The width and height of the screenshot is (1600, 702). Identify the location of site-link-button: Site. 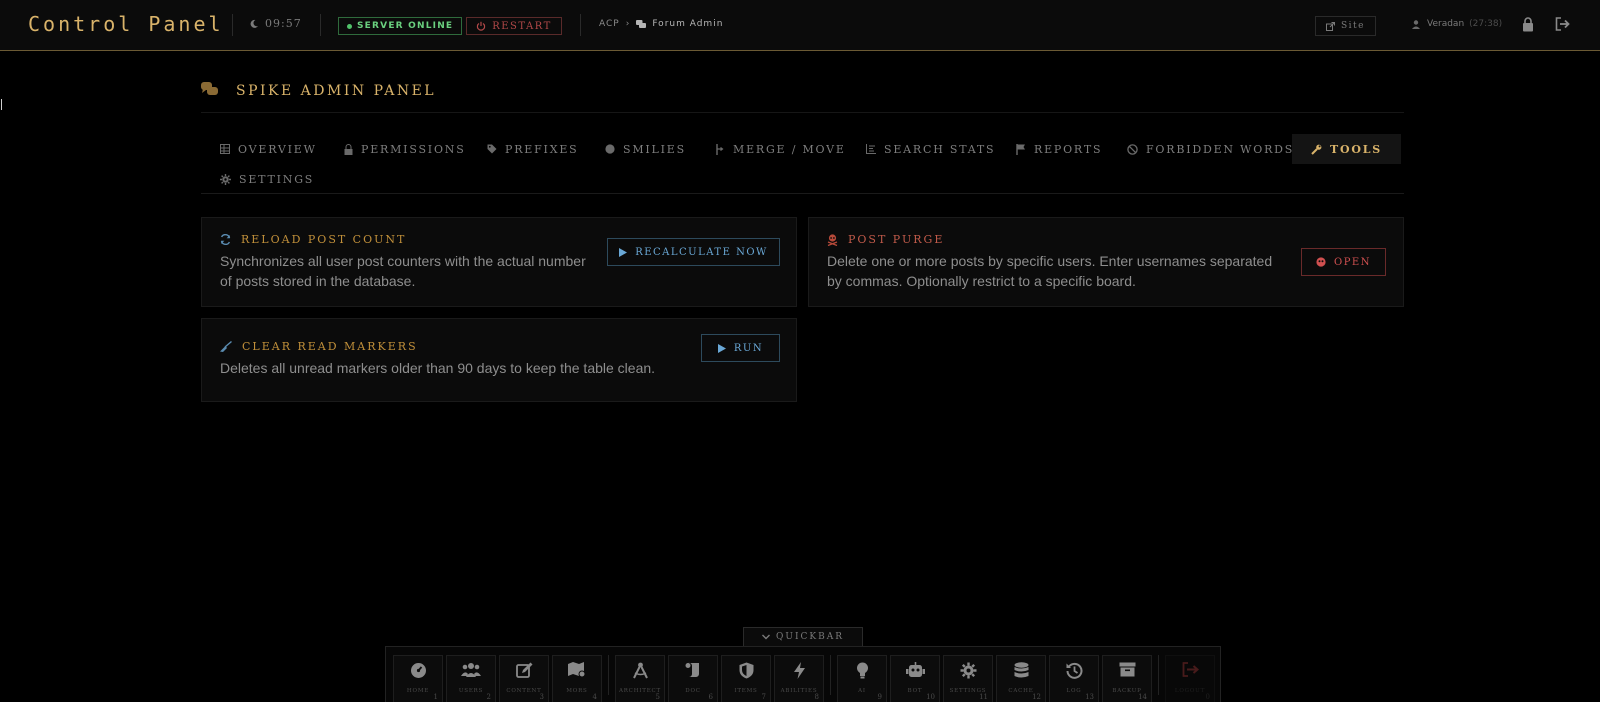
(1345, 26).